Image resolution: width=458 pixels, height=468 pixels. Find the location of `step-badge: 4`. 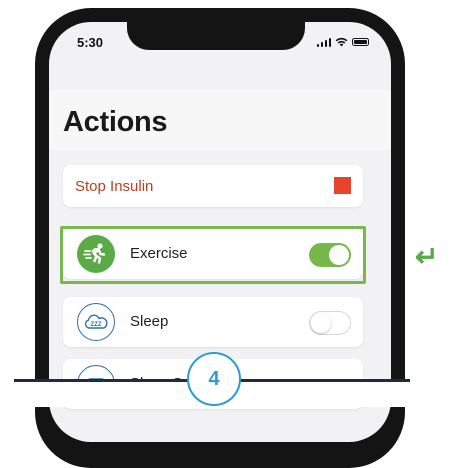

step-badge: 4 is located at coordinates (214, 379).